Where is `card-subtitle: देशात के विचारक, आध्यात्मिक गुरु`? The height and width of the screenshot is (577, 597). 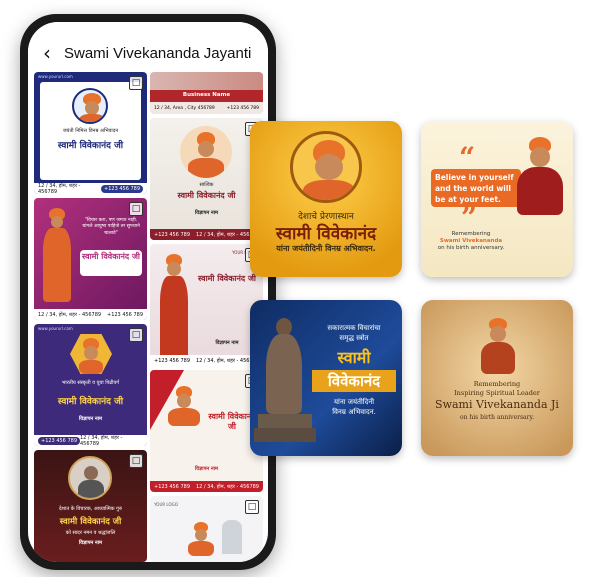 card-subtitle: देशात के विचारक, आध्यात्मिक गुरु is located at coordinates (90, 509).